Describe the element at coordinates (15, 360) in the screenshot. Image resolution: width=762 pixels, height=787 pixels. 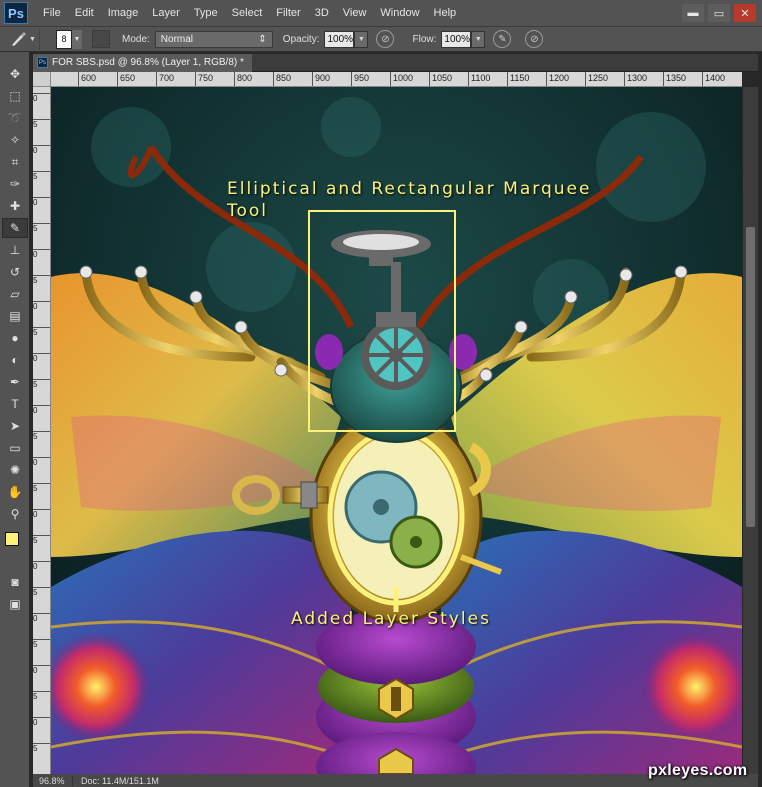
I see `dodge-tool-icon: ◐` at that location.